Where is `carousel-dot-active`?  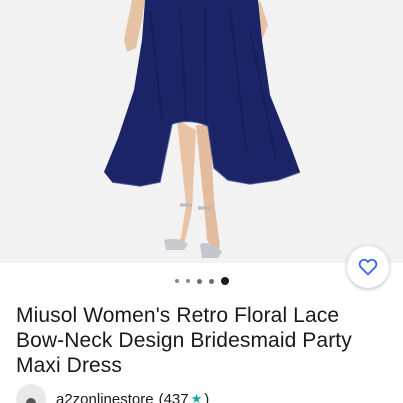
carousel-dot-active is located at coordinates (224, 281).